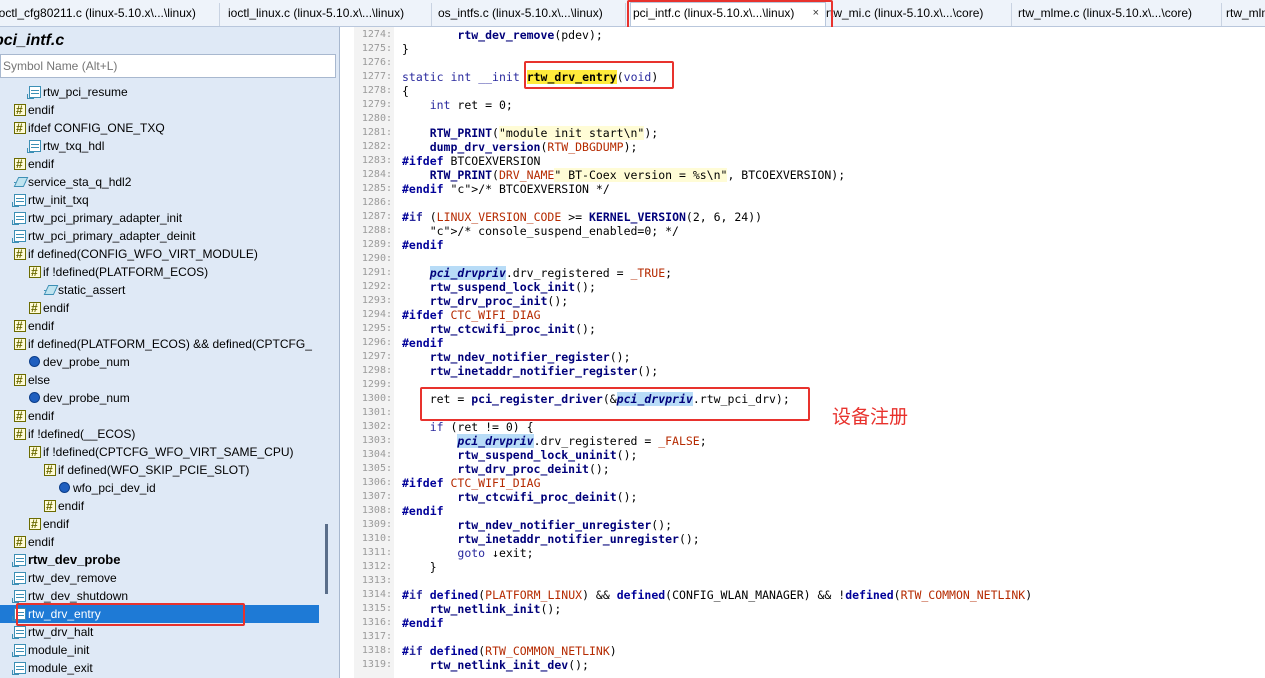 The width and height of the screenshot is (1265, 678). What do you see at coordinates (159, 236) in the screenshot?
I see `tree-item: rtw_pci_primary_adapter_deinit` at bounding box center [159, 236].